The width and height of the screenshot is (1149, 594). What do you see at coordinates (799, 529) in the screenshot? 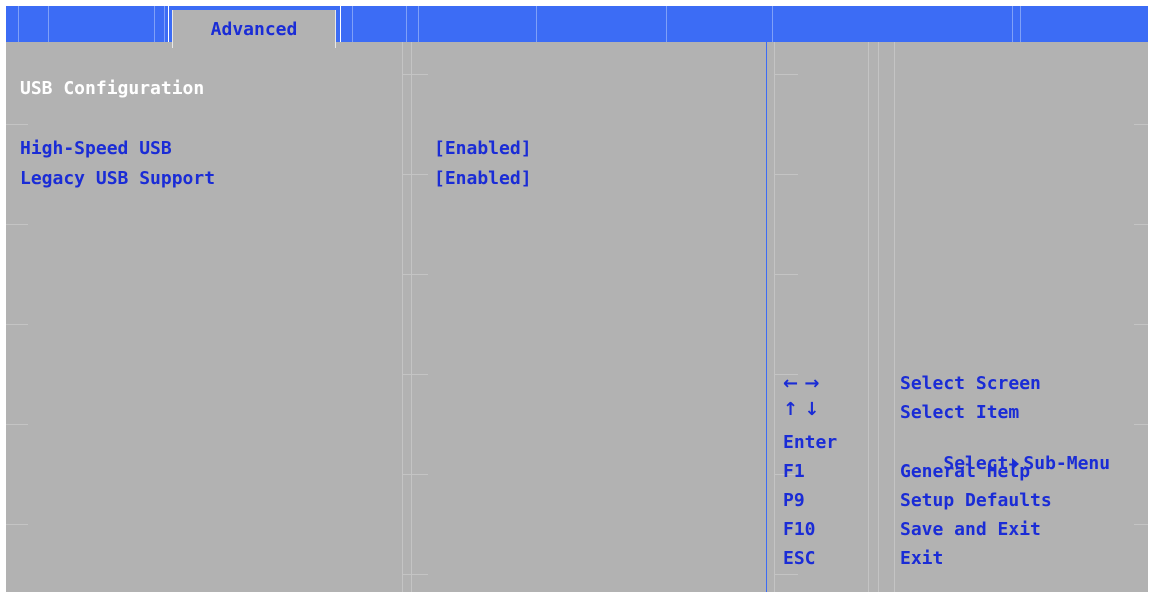
I see `help-key-f10: F10` at bounding box center [799, 529].